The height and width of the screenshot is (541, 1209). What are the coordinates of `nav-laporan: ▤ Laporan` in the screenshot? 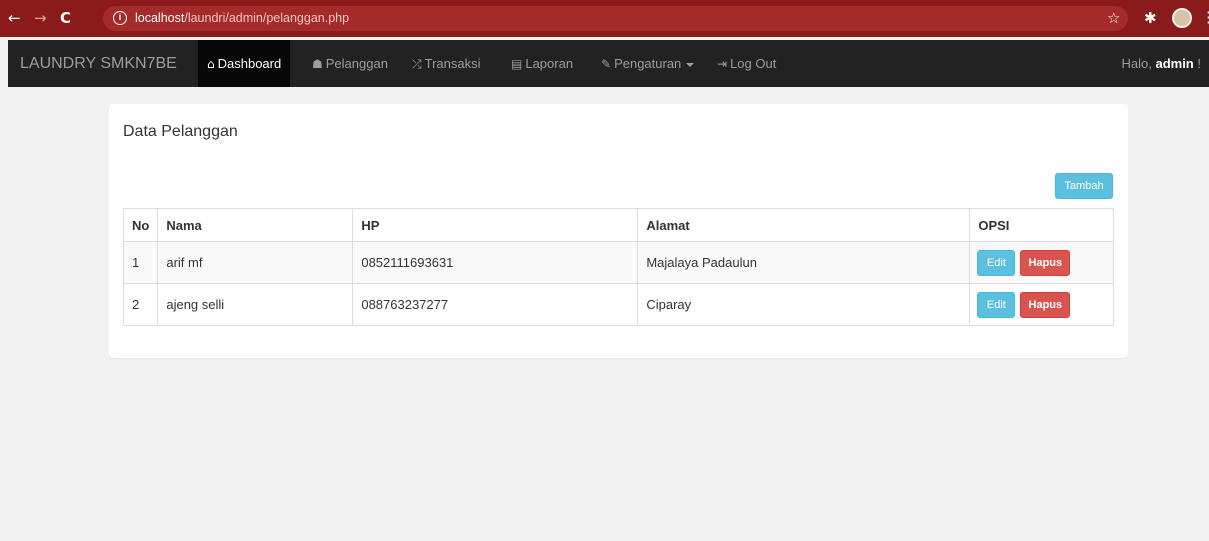 It's located at (542, 63).